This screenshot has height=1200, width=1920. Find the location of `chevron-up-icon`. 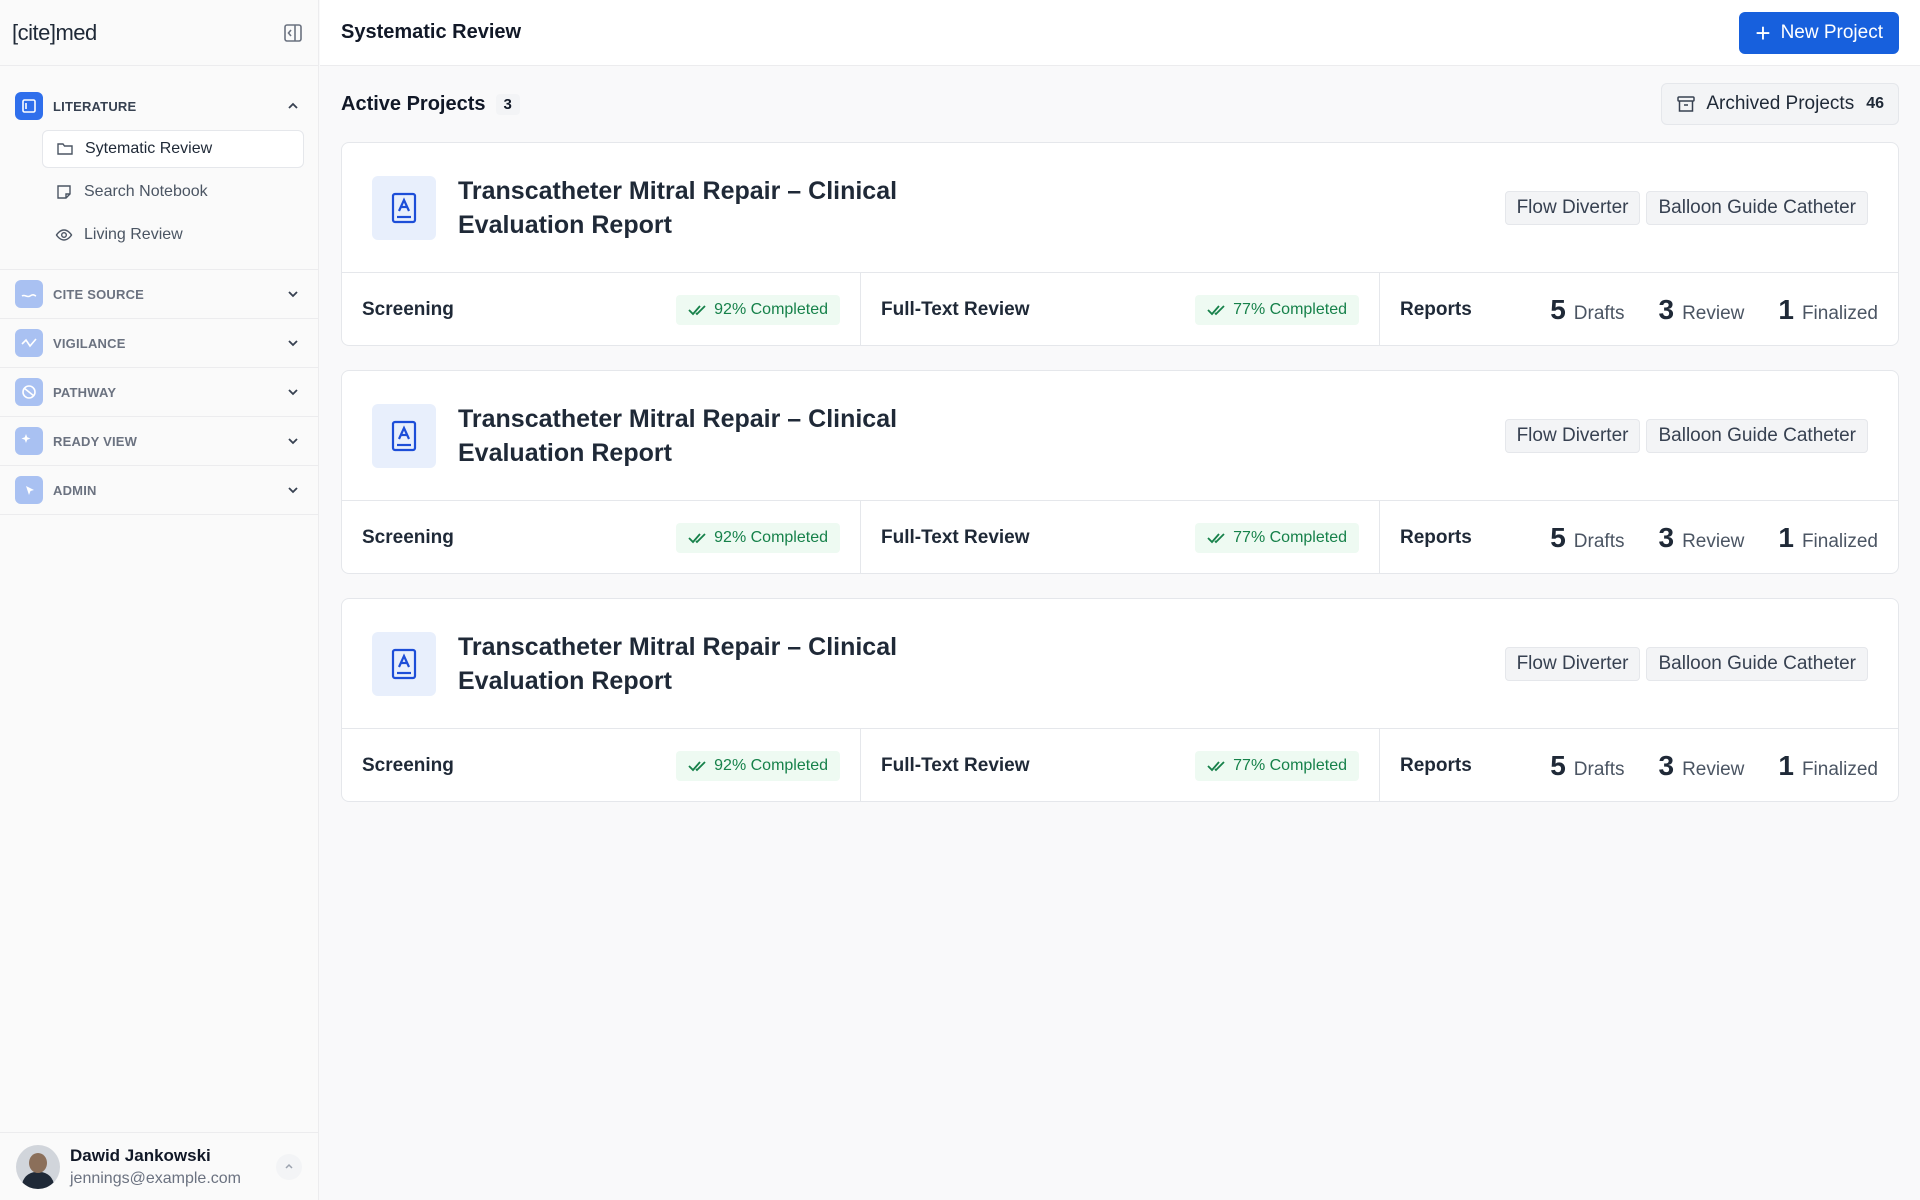

chevron-up-icon is located at coordinates (289, 1166).